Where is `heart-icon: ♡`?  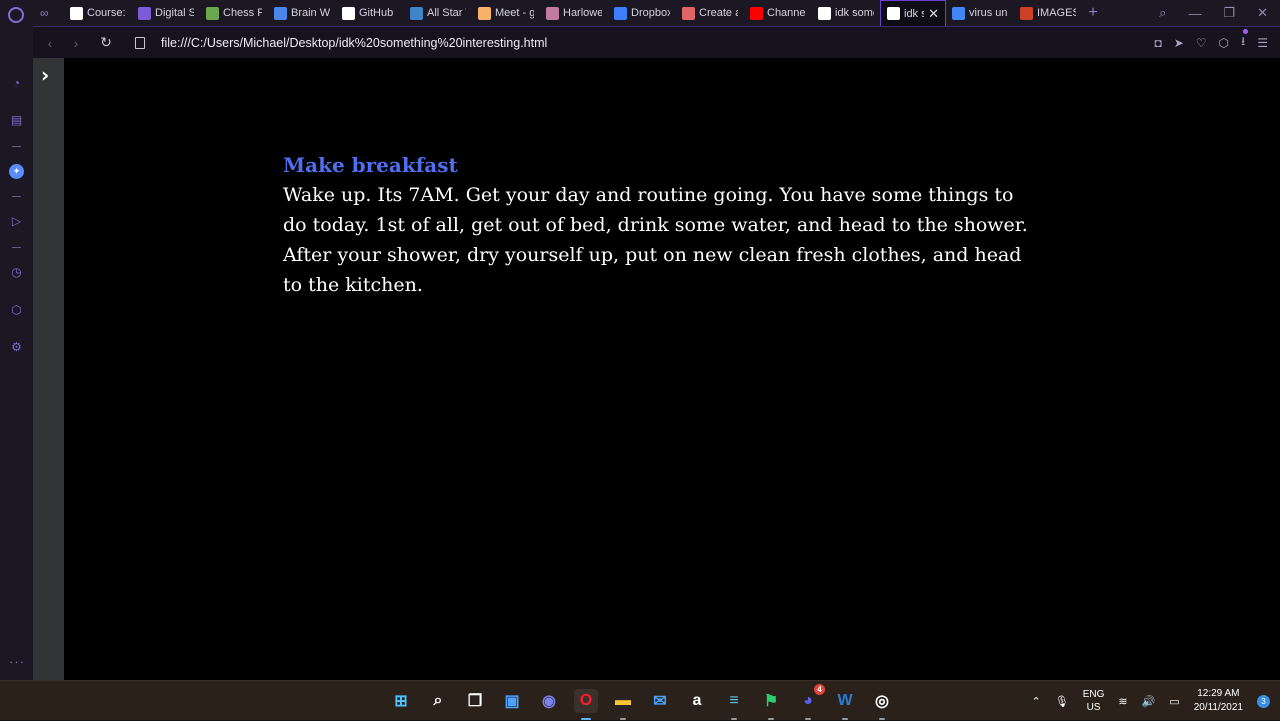 heart-icon: ♡ is located at coordinates (1201, 43).